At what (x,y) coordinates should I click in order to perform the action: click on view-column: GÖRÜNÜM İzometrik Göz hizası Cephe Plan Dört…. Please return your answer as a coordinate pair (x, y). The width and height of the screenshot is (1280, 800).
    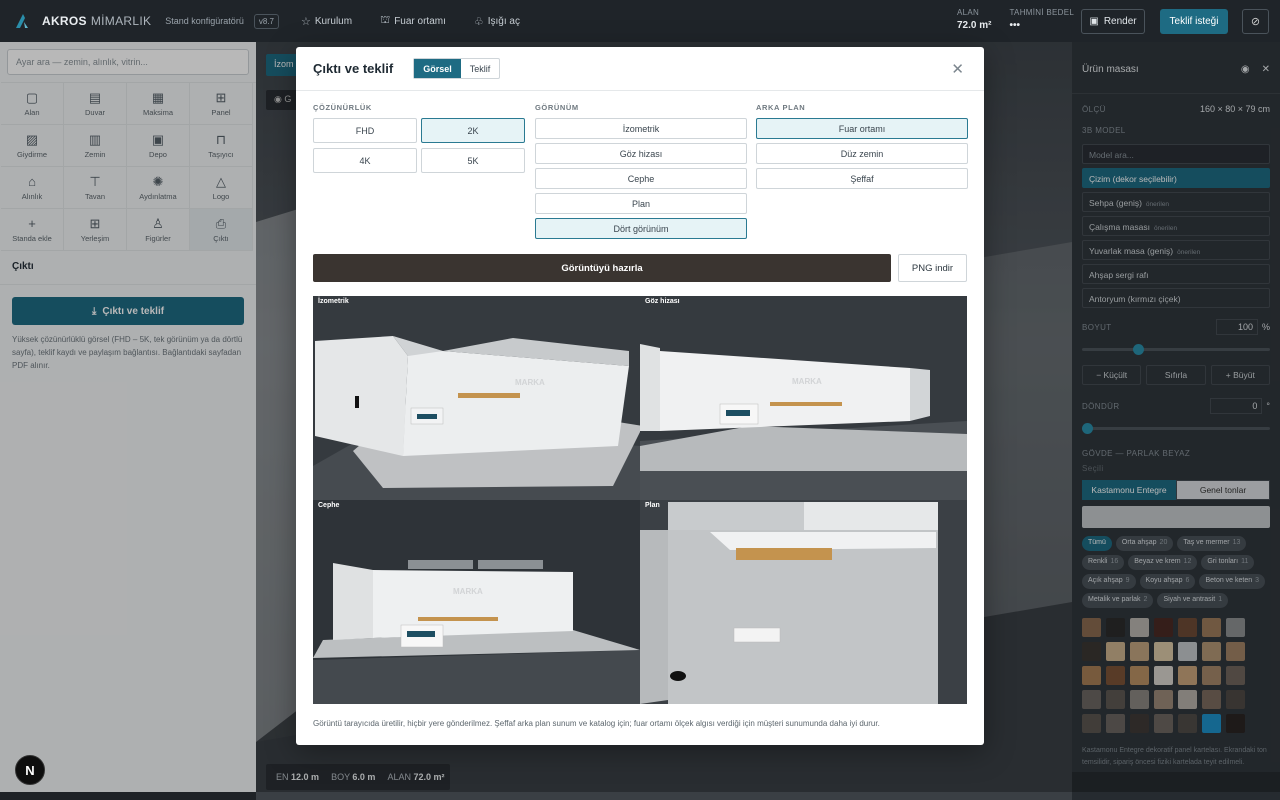
    Looking at the image, I should click on (645, 171).